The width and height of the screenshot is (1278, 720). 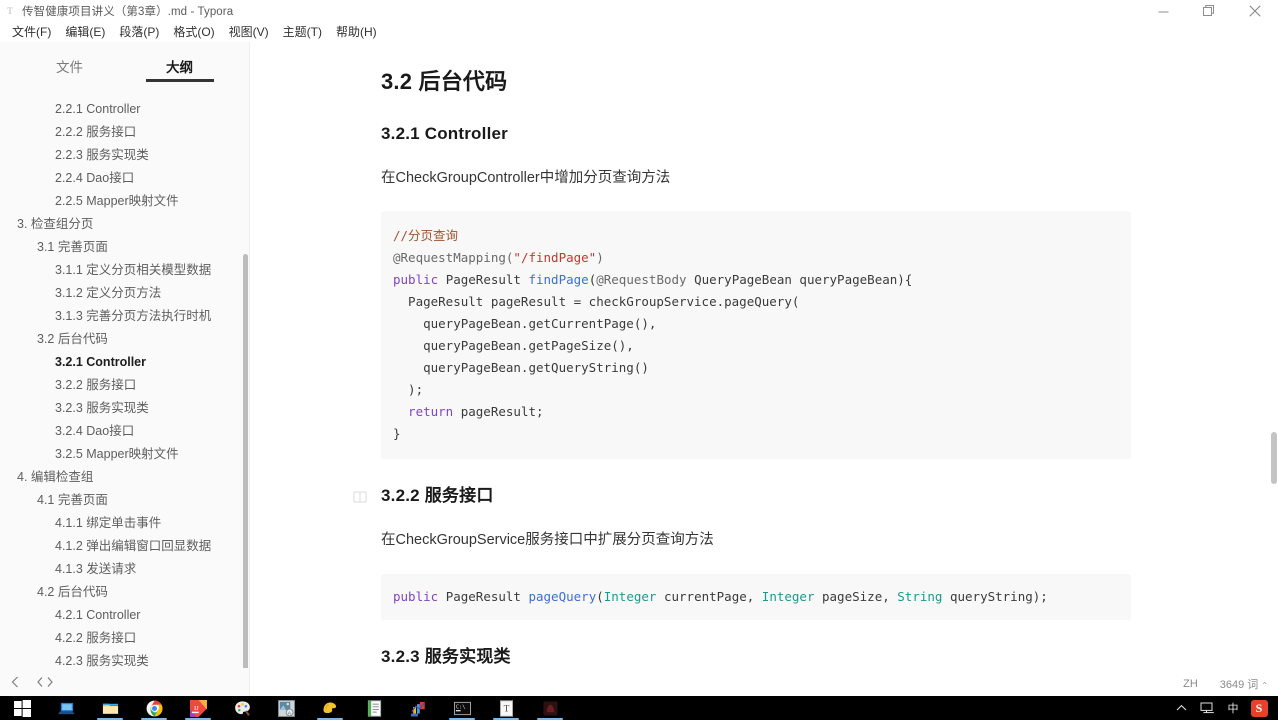 I want to click on code-token: }, so click(x=397, y=434).